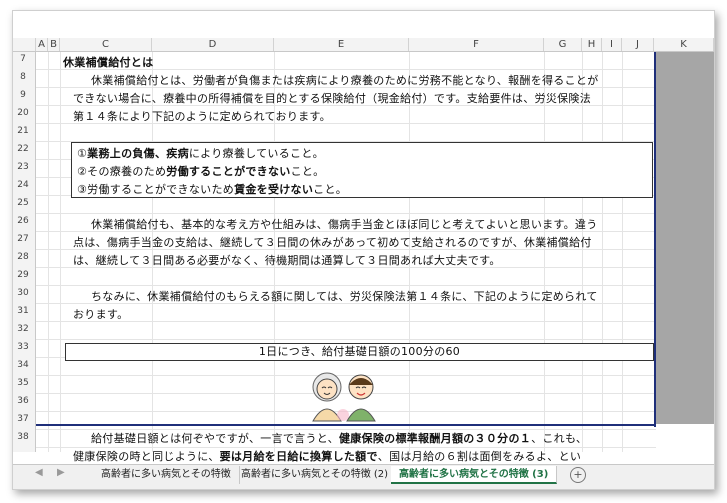 This screenshot has height=503, width=727. I want to click on add-sheet-icon: +, so click(578, 475).